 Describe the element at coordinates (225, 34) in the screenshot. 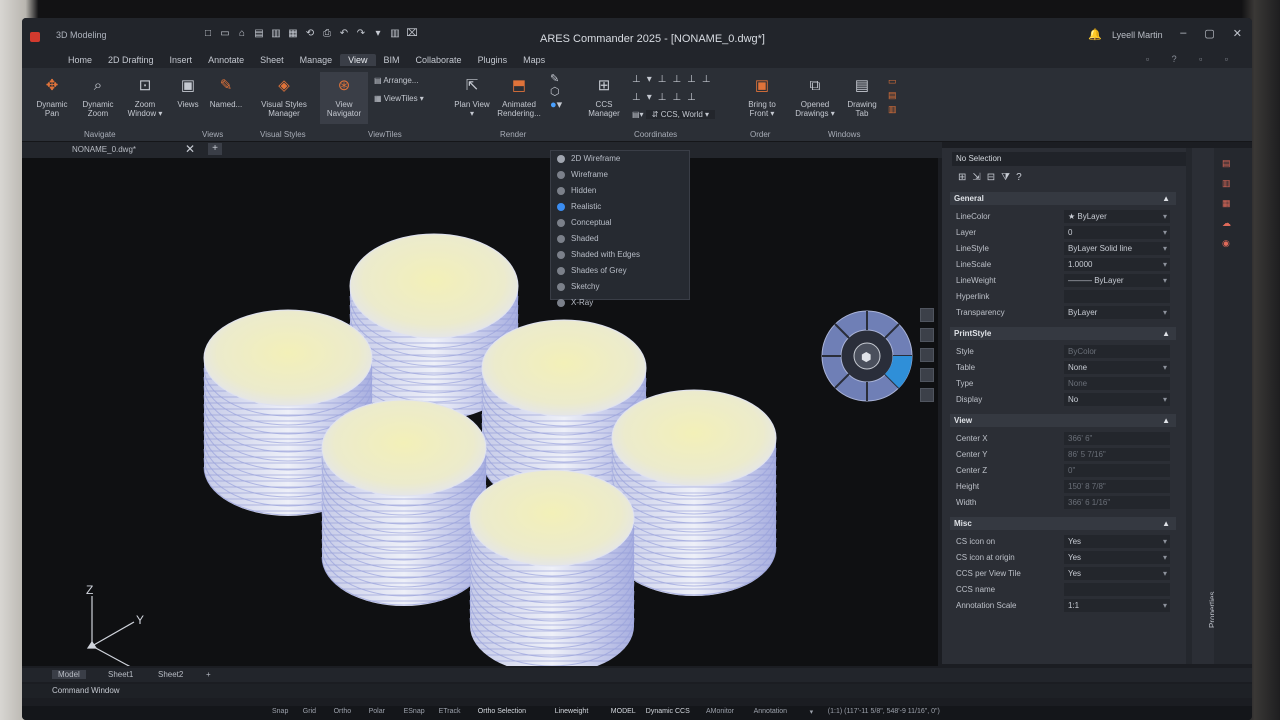

I see `qat-icon: ▭` at that location.